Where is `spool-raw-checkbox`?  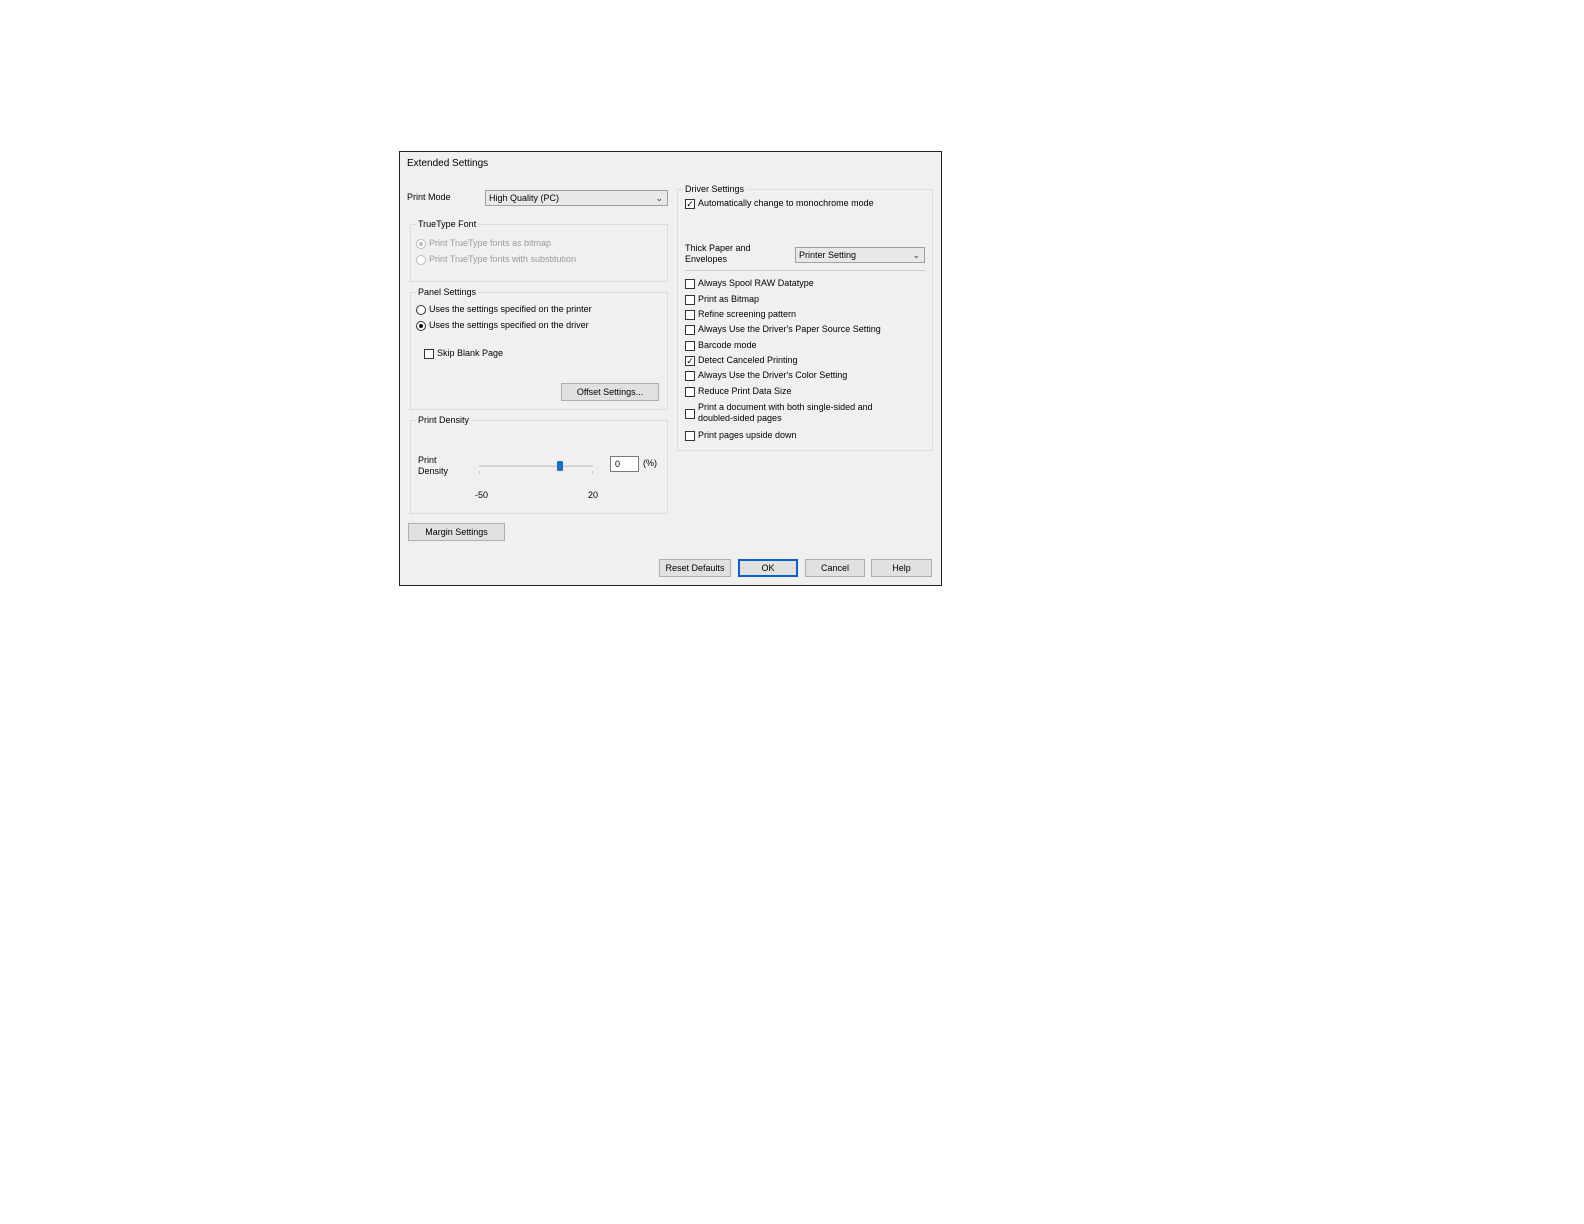 spool-raw-checkbox is located at coordinates (690, 284).